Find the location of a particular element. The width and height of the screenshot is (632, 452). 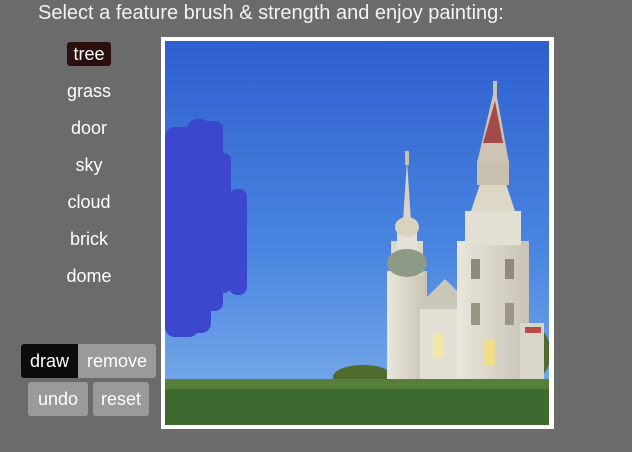

brush-sky-label: sky is located at coordinates (89, 165).